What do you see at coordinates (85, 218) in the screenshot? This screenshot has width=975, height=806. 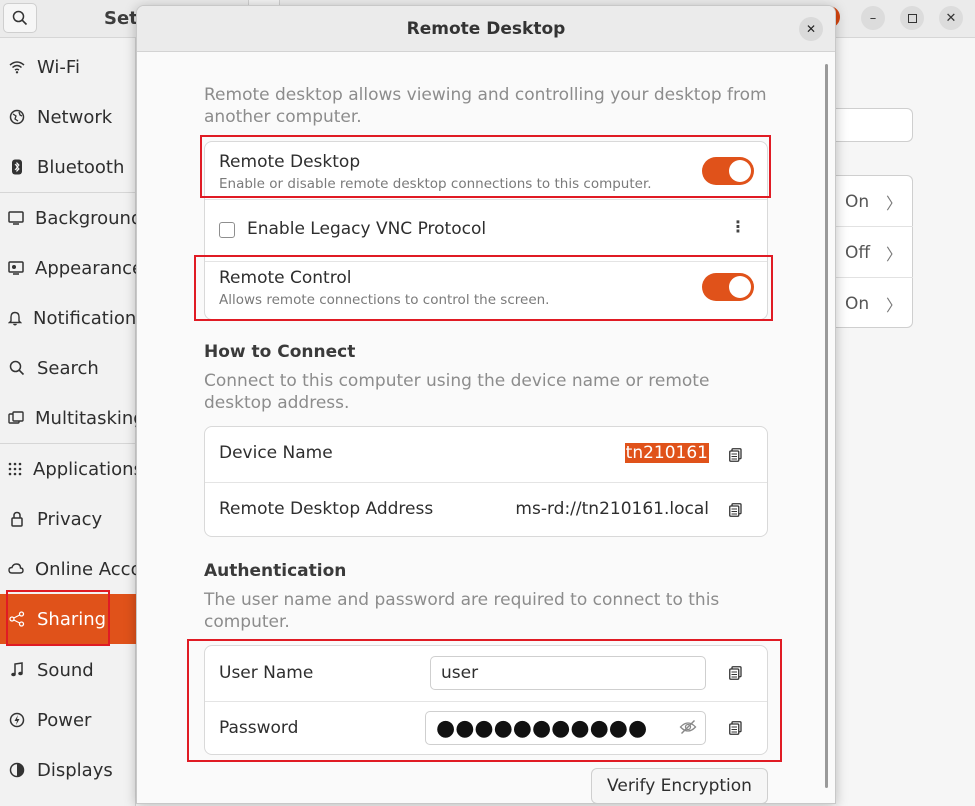 I see `sidebar-item-label: Background` at bounding box center [85, 218].